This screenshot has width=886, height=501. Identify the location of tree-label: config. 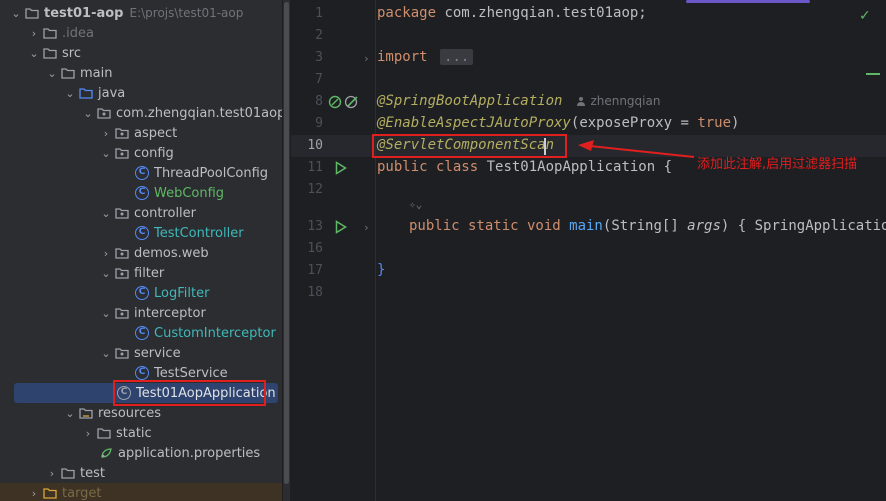
(154, 153).